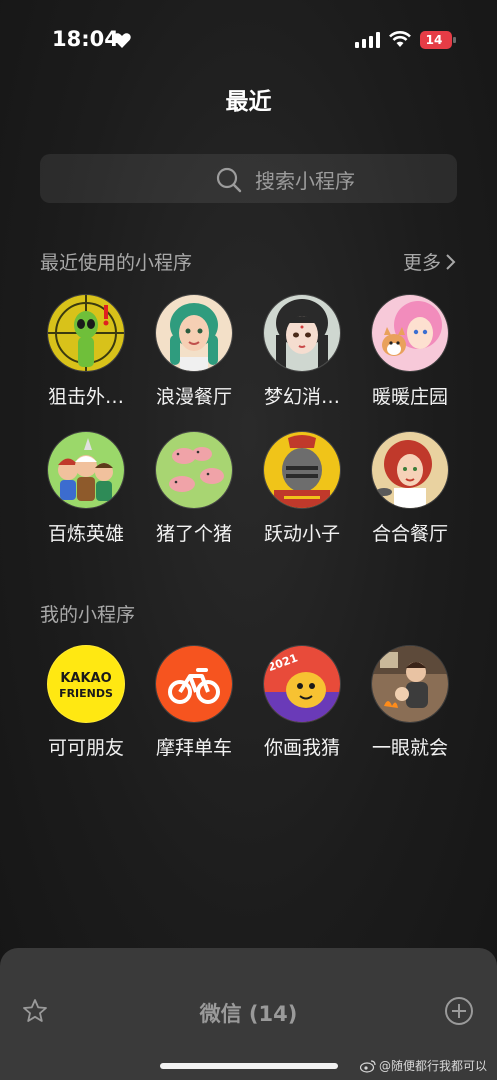  I want to click on app-label: 猪了个猪, so click(193, 534).